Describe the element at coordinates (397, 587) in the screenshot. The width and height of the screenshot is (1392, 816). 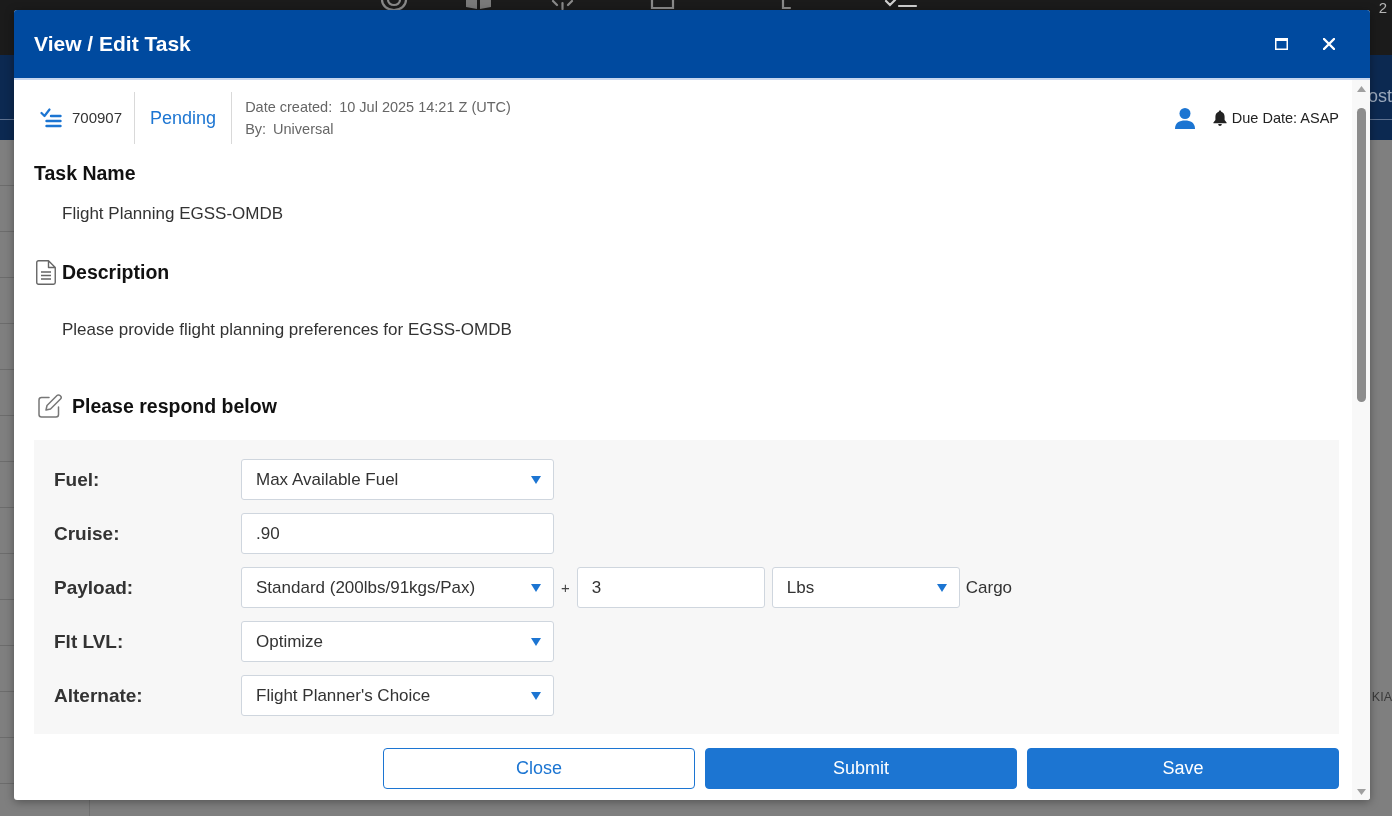
I see `dropdown-select: Standard (200lbs/91kgs/Pax)` at that location.